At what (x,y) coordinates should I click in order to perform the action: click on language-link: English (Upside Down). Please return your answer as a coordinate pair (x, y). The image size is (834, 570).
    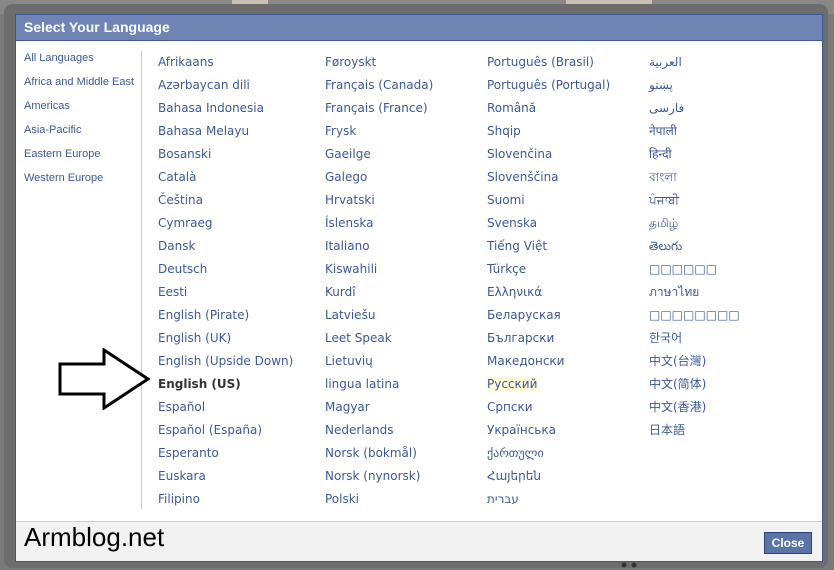
    Looking at the image, I should click on (225, 365).